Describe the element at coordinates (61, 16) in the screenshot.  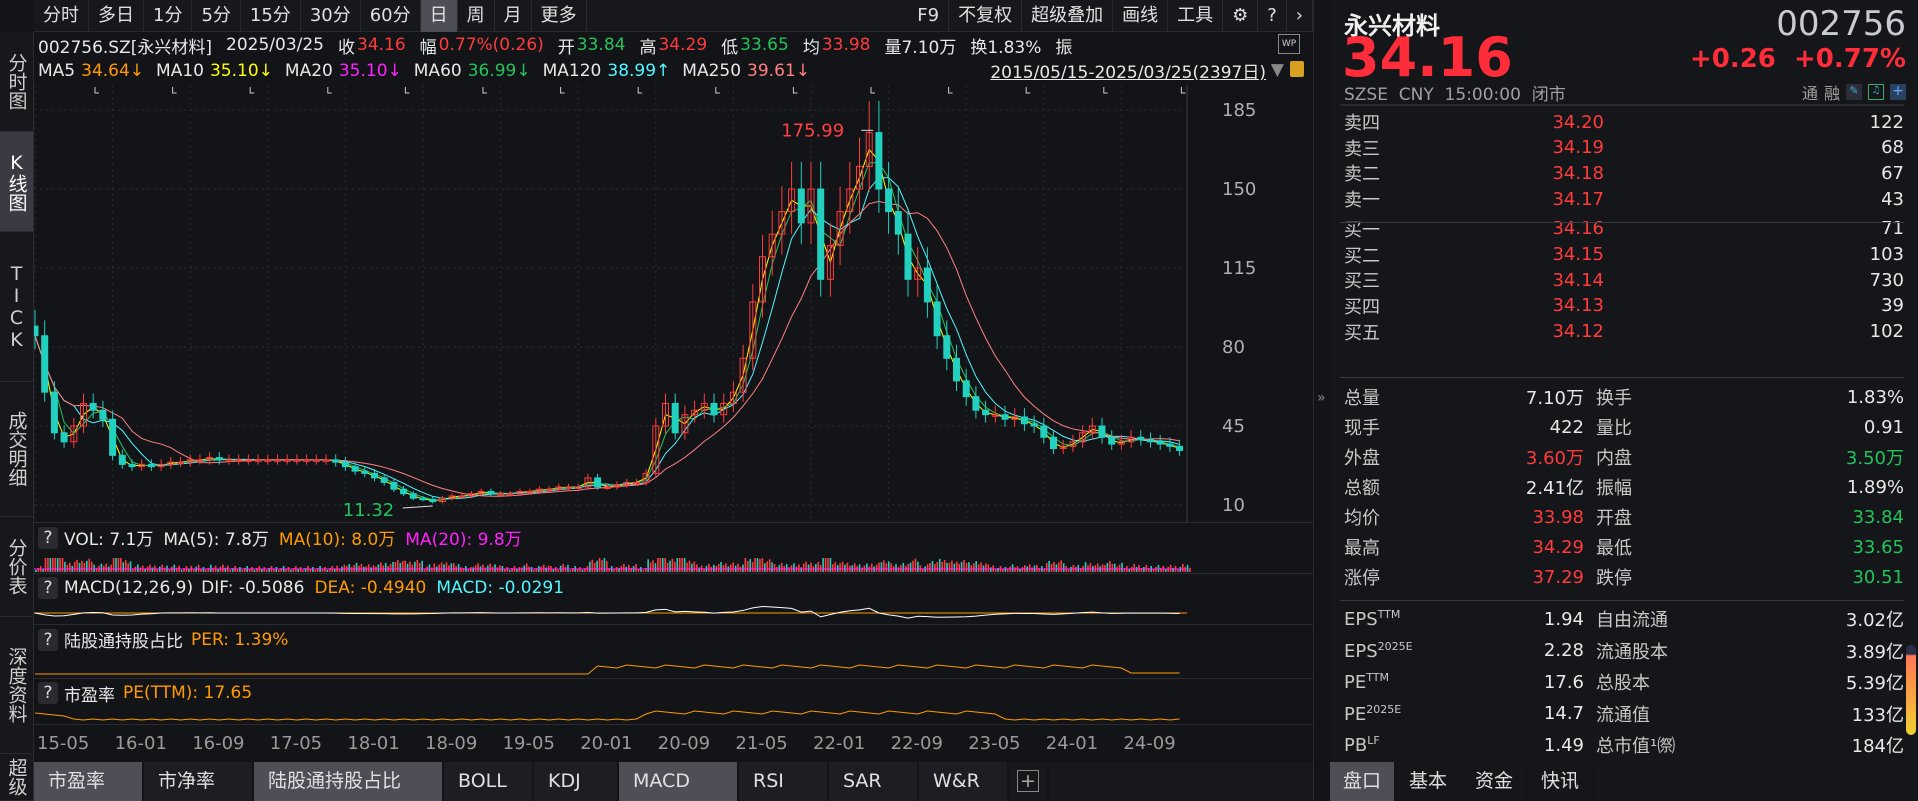
I see `period-tab-0: 分时` at that location.